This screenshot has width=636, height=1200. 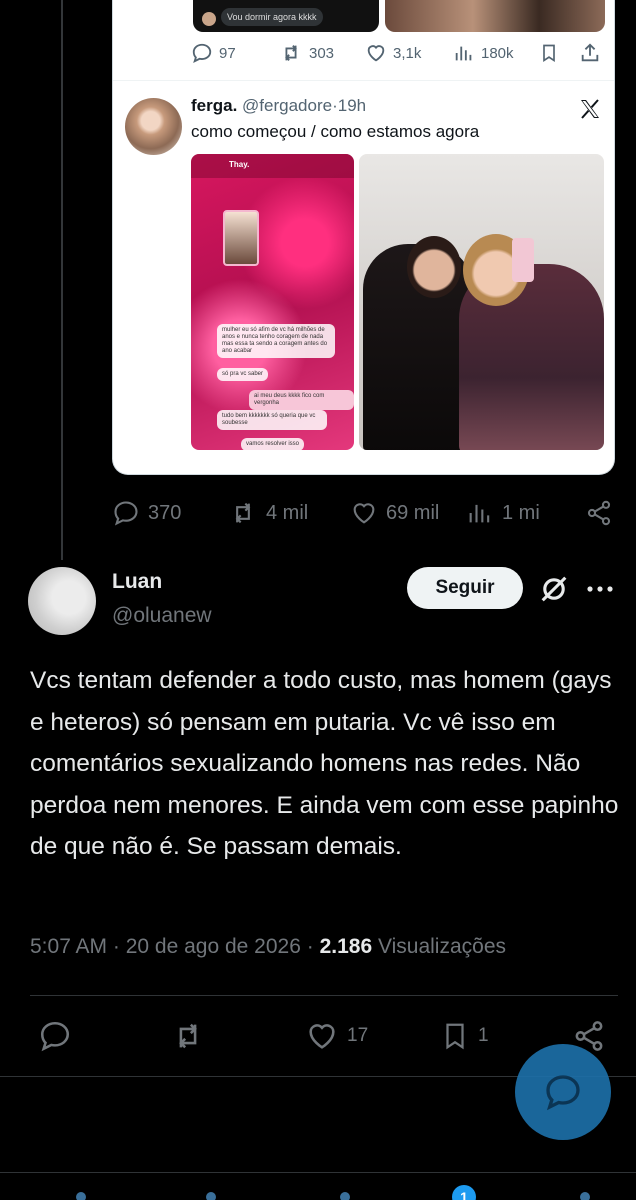 What do you see at coordinates (483, 1035) in the screenshot?
I see `bookmark-count: 1` at bounding box center [483, 1035].